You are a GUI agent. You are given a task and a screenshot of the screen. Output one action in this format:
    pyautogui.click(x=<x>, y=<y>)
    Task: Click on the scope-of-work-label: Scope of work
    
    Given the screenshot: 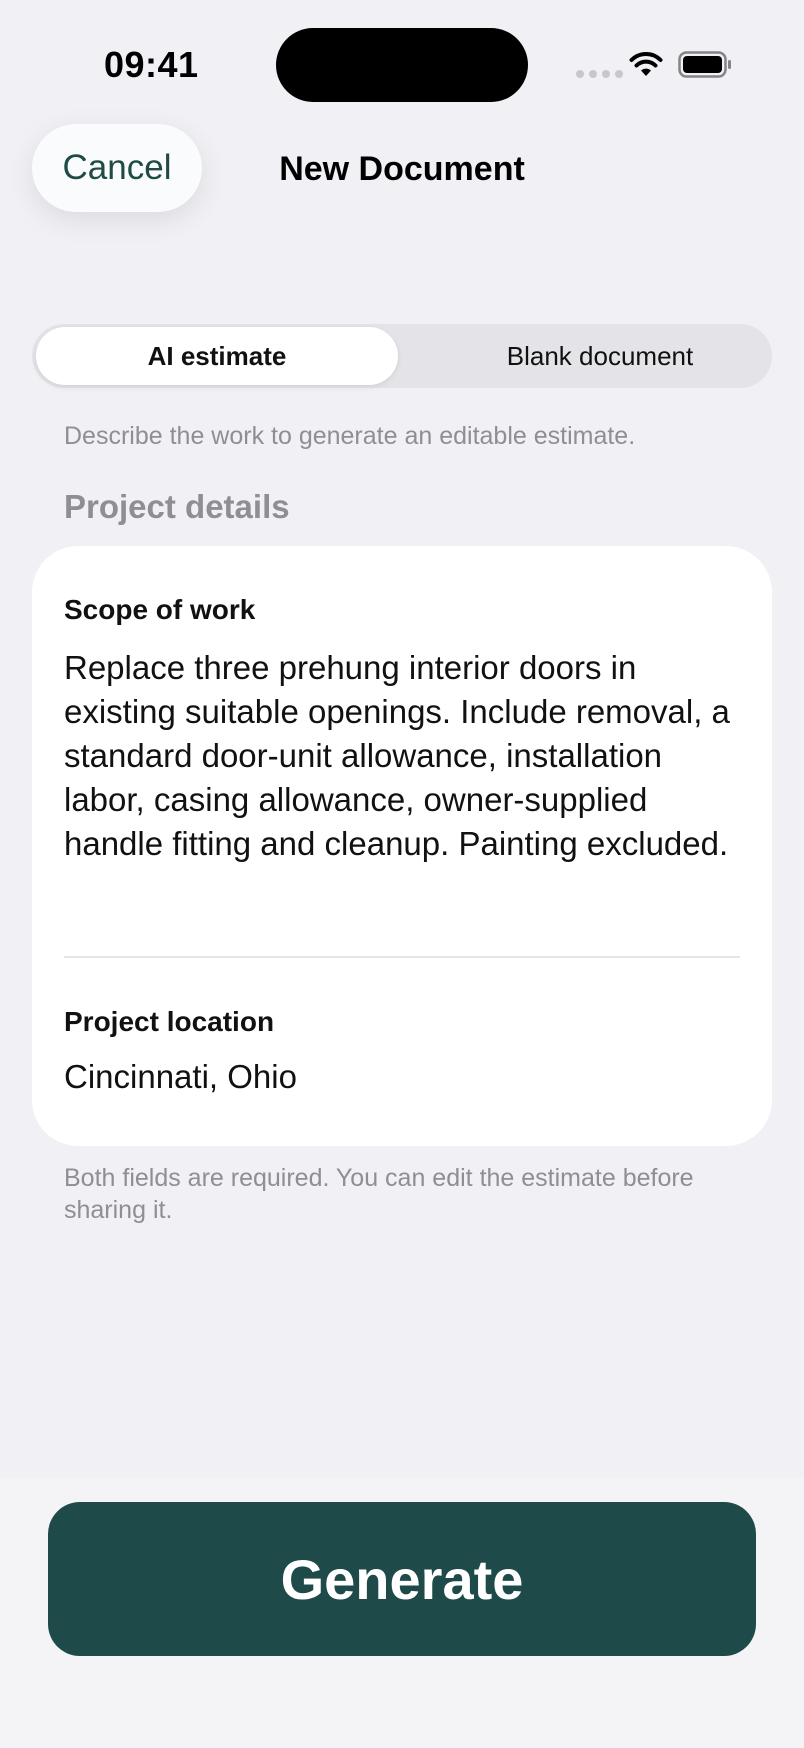 What is the action you would take?
    pyautogui.click(x=160, y=609)
    